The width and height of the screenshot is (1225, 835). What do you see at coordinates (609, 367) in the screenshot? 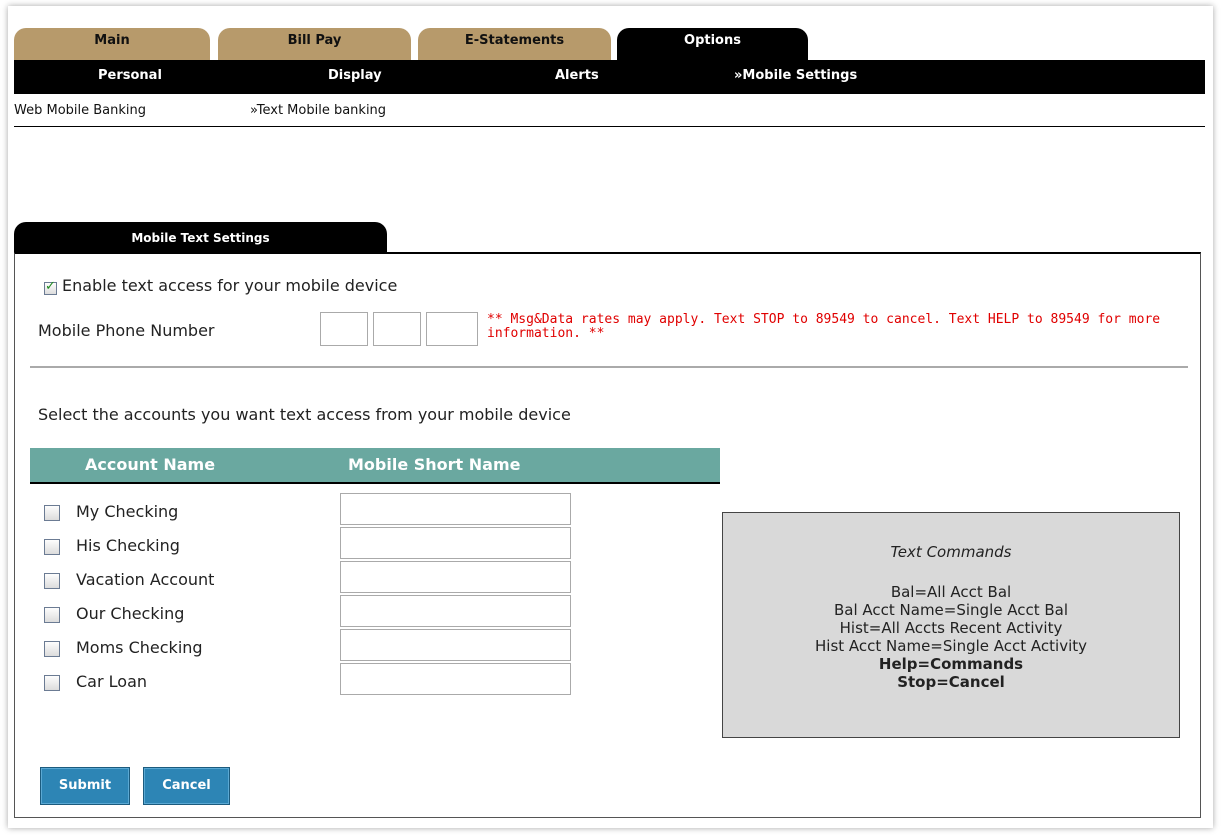
I see `divider` at bounding box center [609, 367].